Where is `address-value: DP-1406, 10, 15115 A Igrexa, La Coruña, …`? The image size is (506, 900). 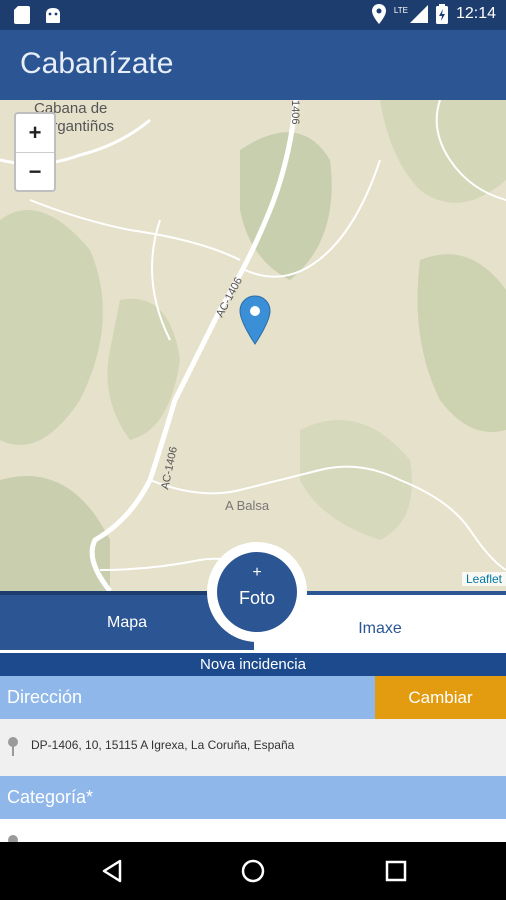 address-value: DP-1406, 10, 15115 A Igrexa, La Coruña, … is located at coordinates (163, 745).